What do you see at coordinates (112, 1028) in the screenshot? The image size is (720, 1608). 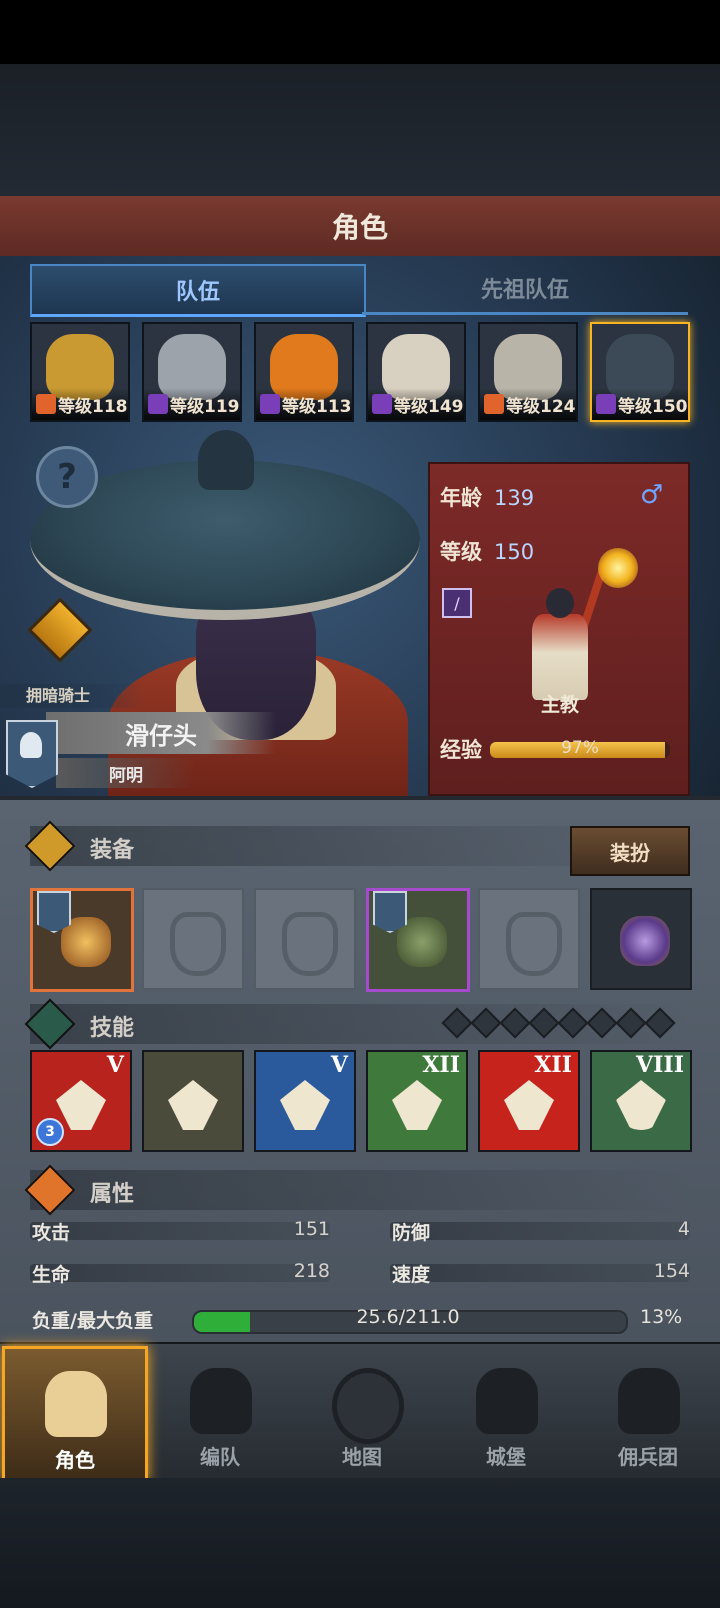 I see `skills-title: 技能` at bounding box center [112, 1028].